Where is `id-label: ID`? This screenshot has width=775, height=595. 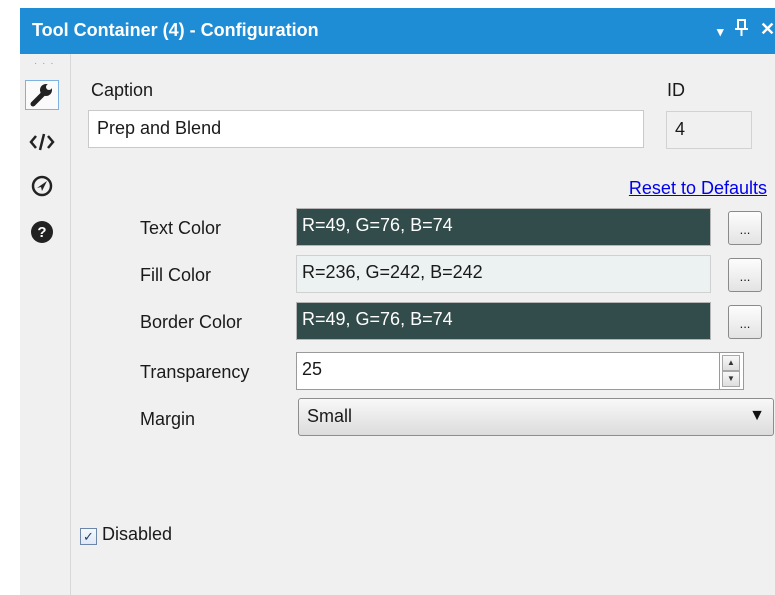 id-label: ID is located at coordinates (676, 90).